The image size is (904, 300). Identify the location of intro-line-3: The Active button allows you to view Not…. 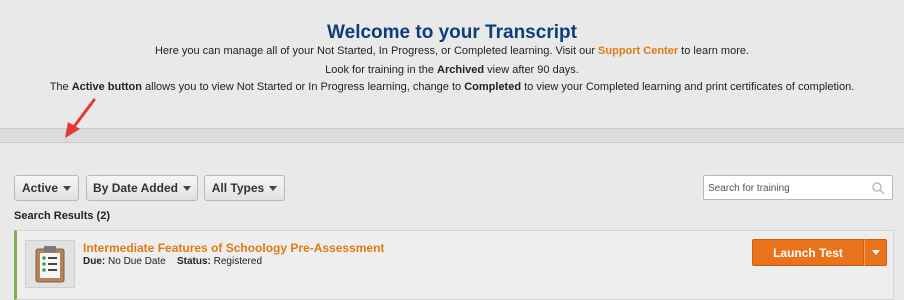
(452, 87).